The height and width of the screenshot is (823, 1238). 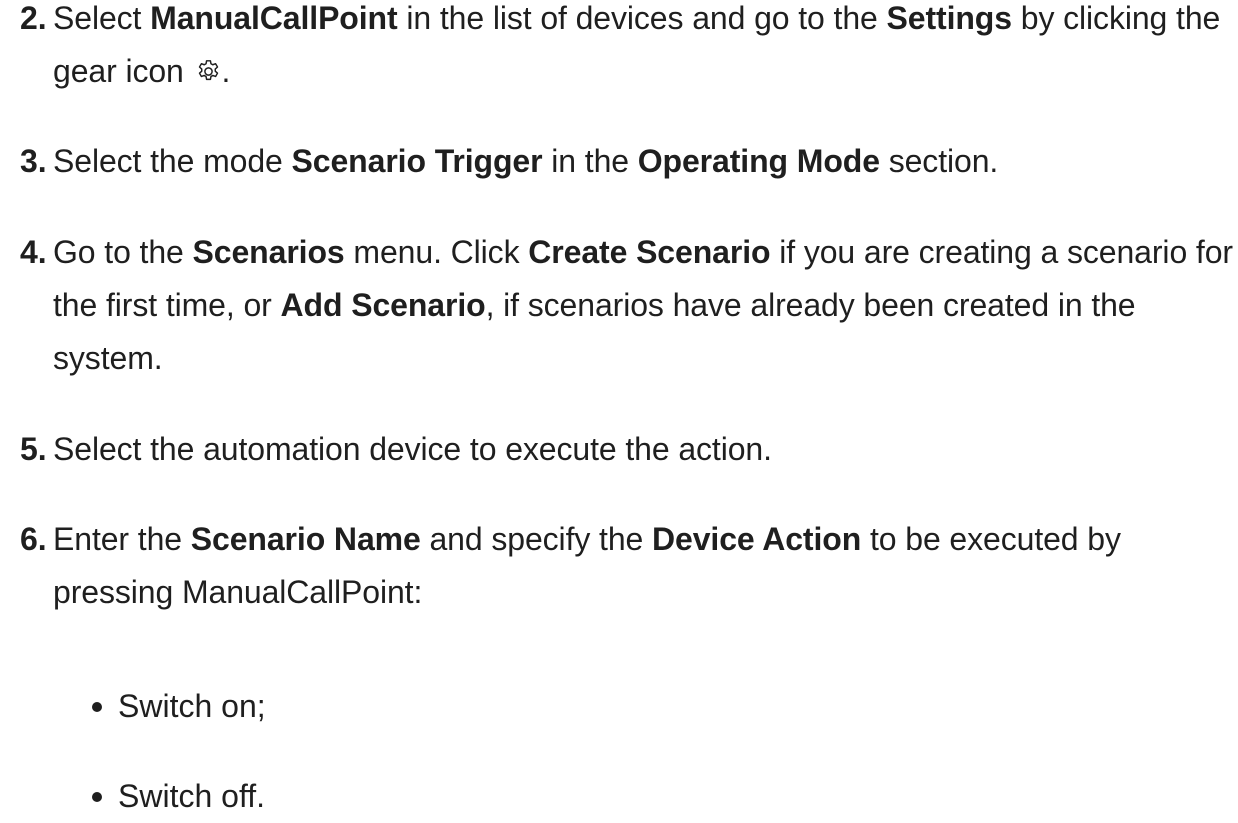 I want to click on emphasized-term: Scenarios, so click(x=268, y=252).